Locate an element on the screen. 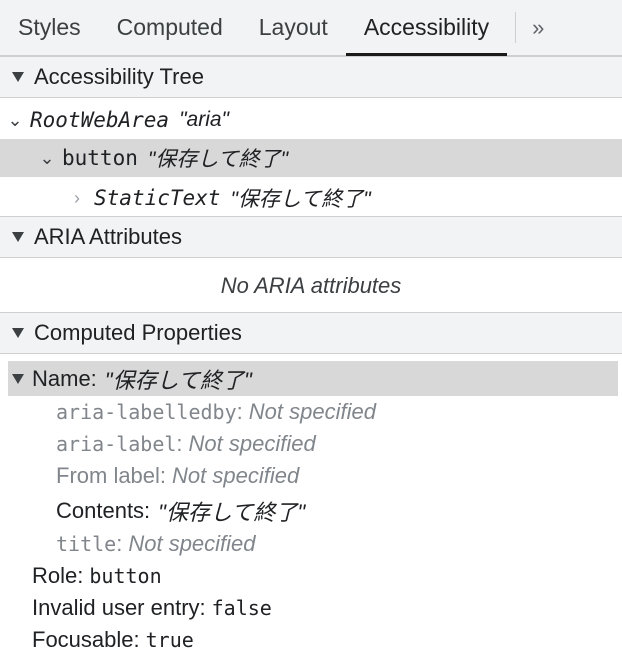  tree-node-role: button is located at coordinates (100, 158).